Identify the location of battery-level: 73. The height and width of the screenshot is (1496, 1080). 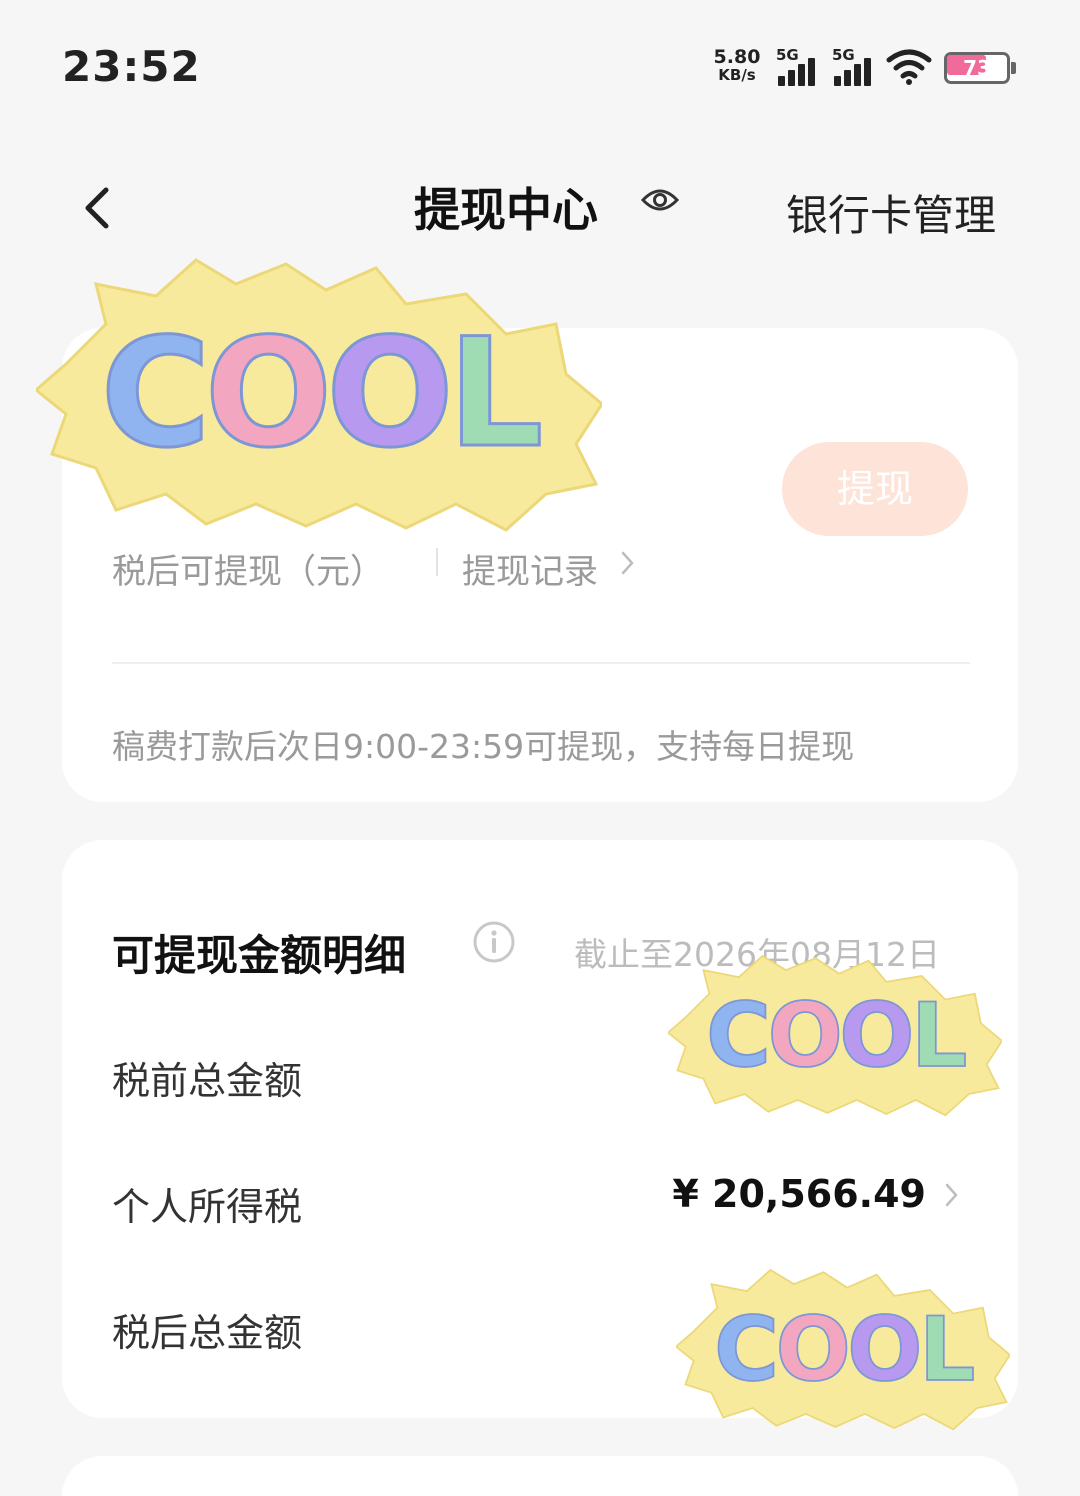
(977, 68).